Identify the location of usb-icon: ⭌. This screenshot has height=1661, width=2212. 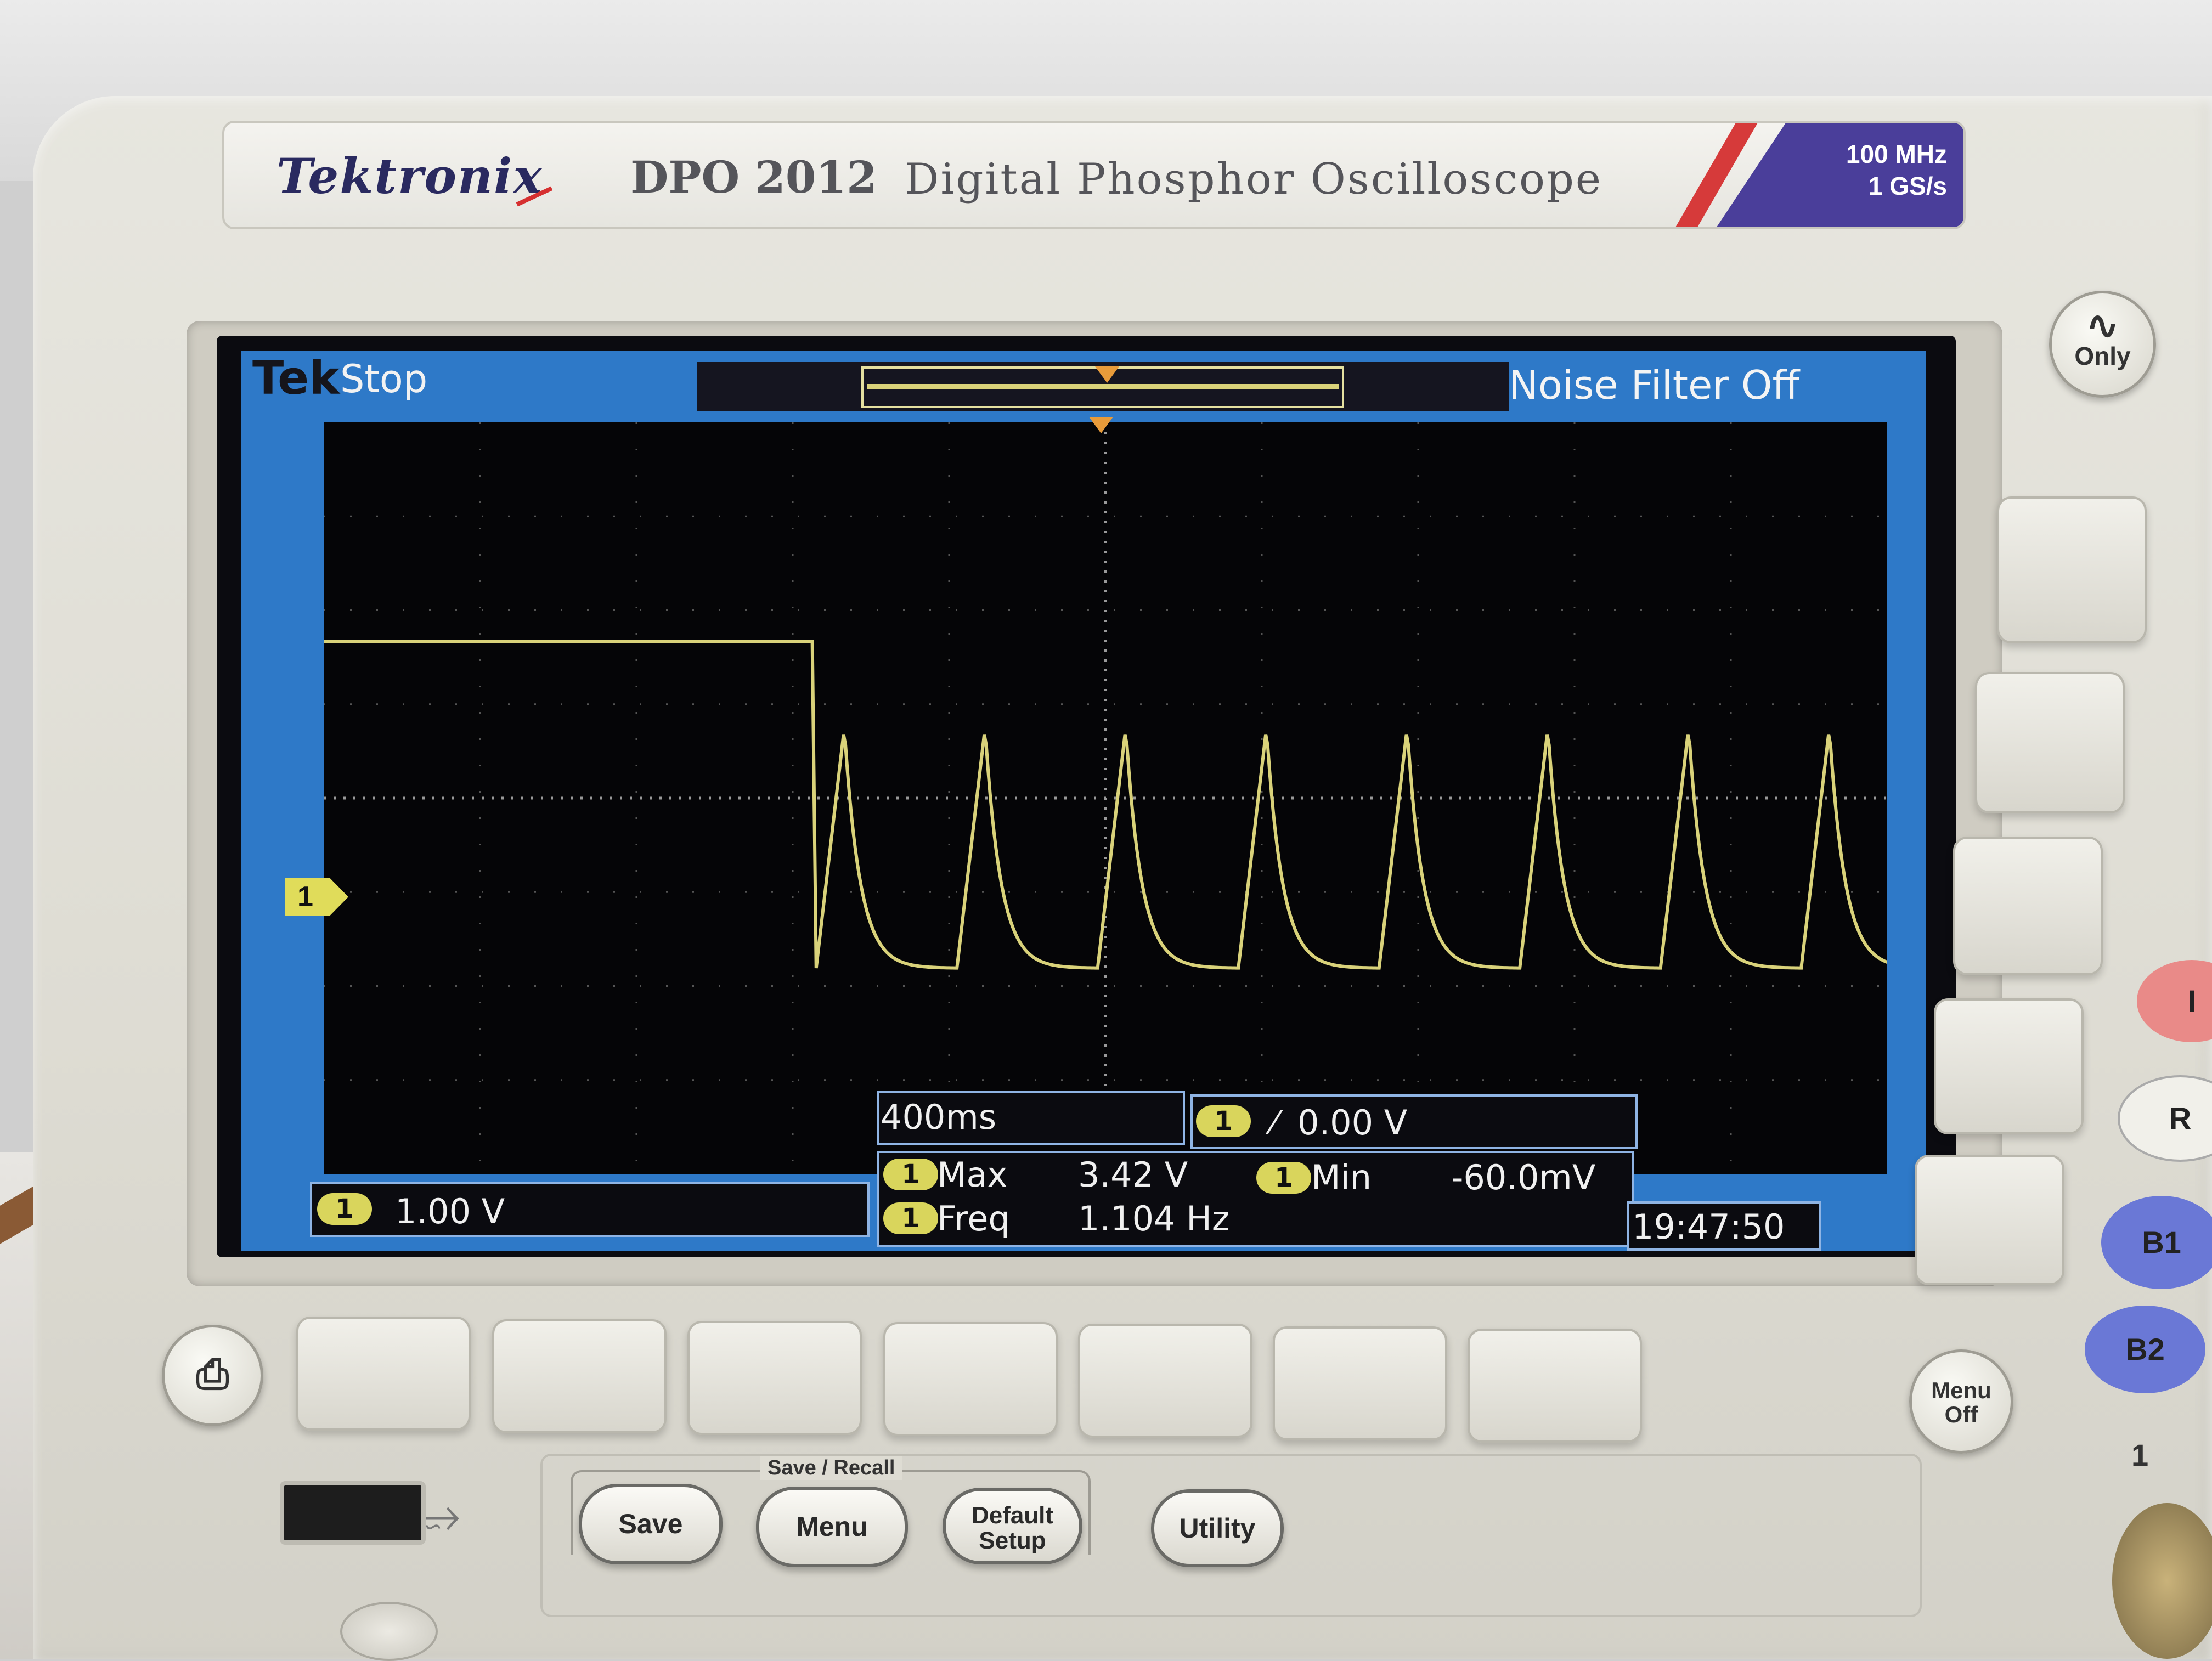
(442, 1514).